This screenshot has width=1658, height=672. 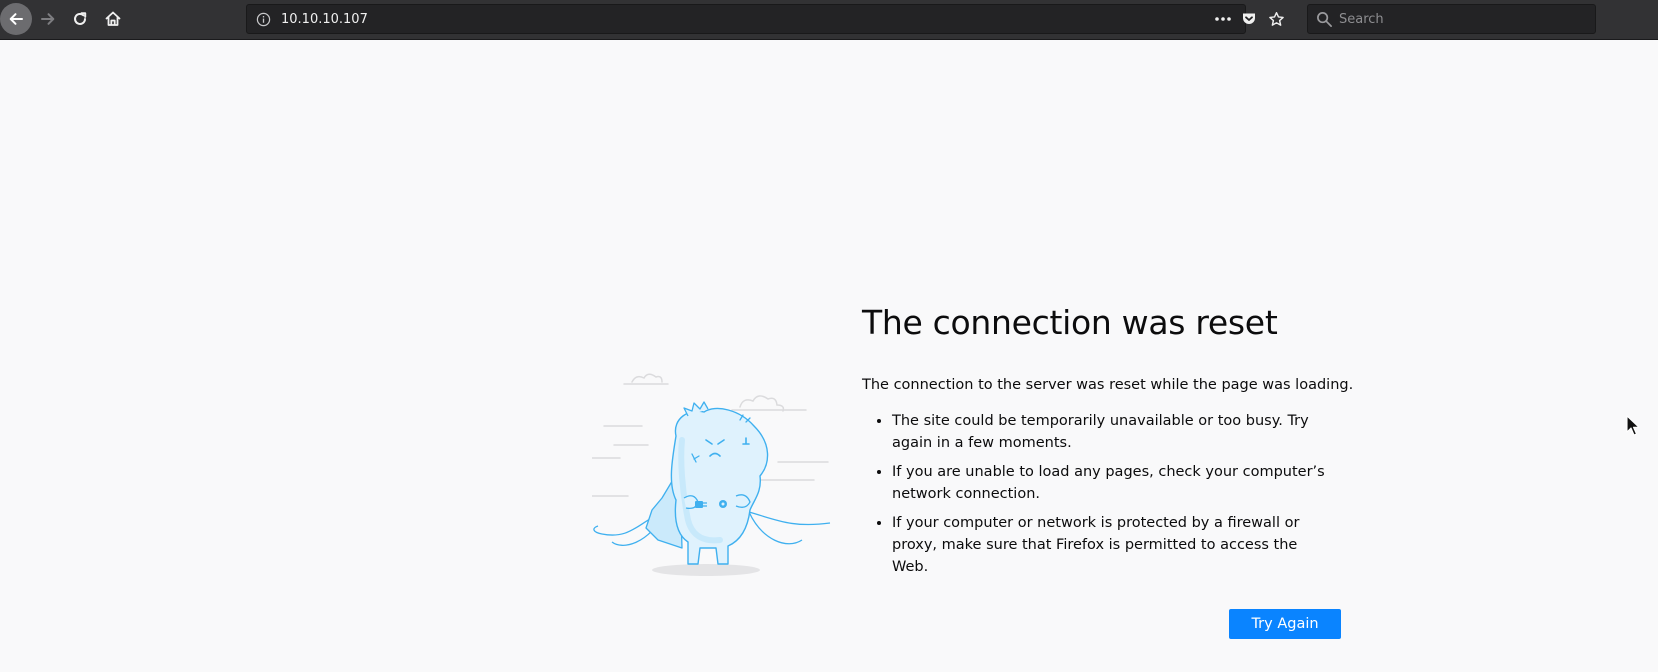 What do you see at coordinates (1276, 19) in the screenshot?
I see `star-icon` at bounding box center [1276, 19].